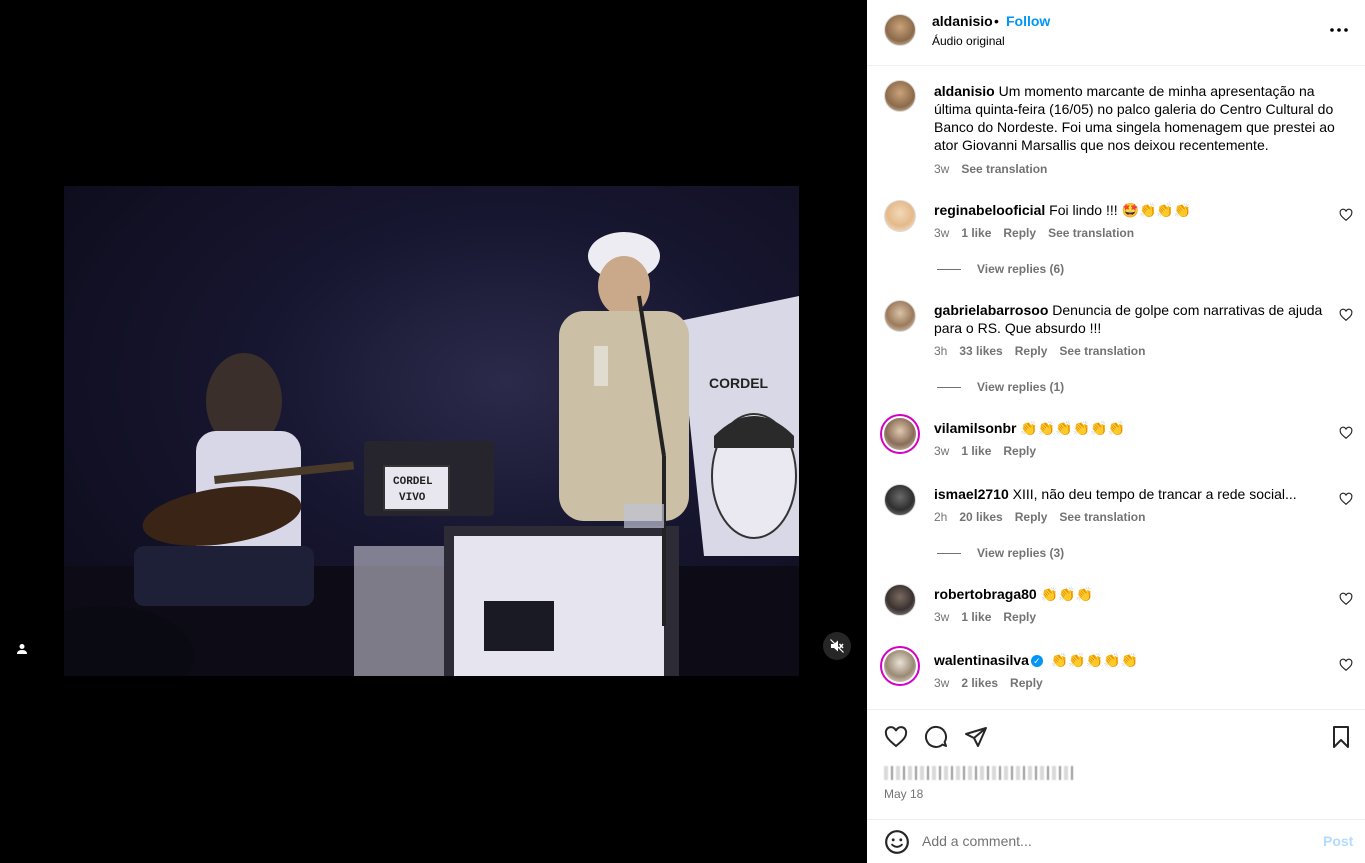 The width and height of the screenshot is (1365, 863). What do you see at coordinates (980, 517) in the screenshot?
I see `comment-likes: 20 likes` at bounding box center [980, 517].